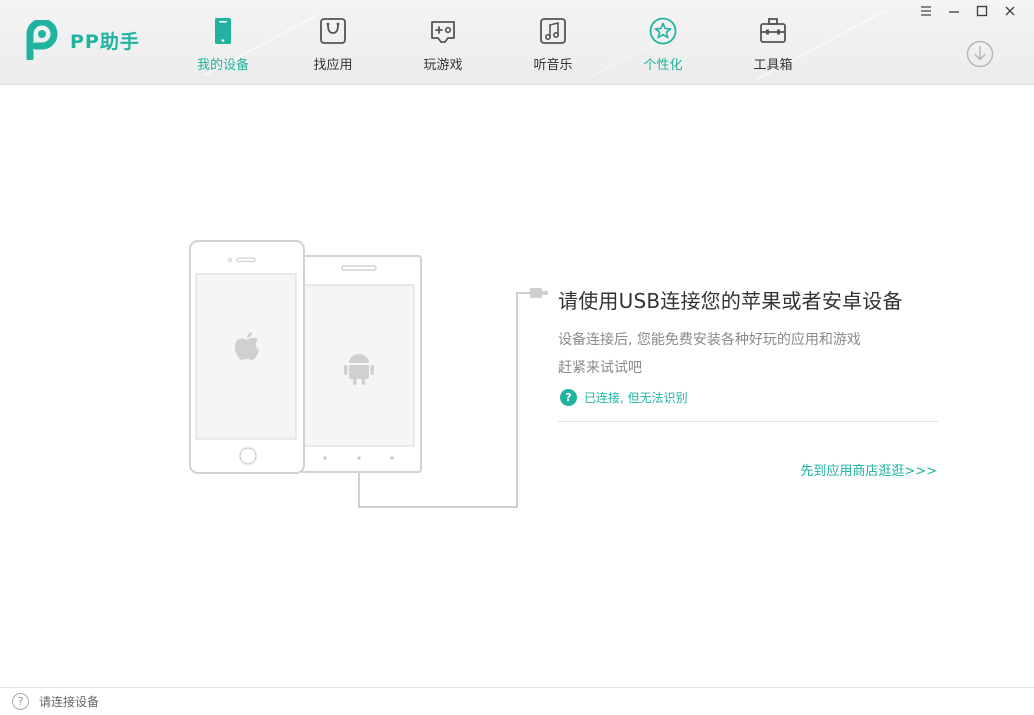  I want to click on main-nav: 我的设备 找应用 玩游戏 听音乐 个性化 工具箱, so click(498, 42).